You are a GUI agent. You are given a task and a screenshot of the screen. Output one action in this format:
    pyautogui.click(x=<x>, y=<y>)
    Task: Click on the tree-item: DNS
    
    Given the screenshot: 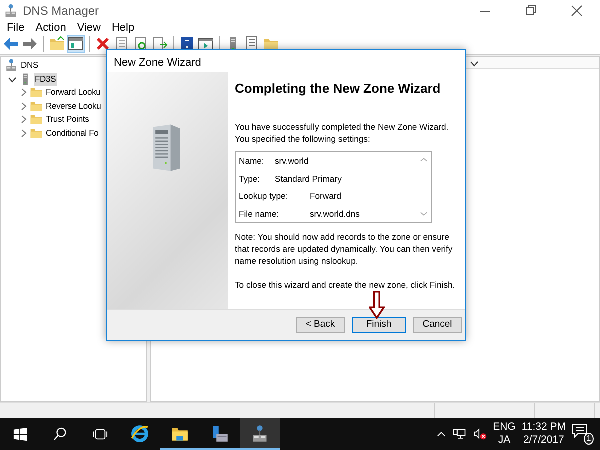 What is the action you would take?
    pyautogui.click(x=30, y=65)
    